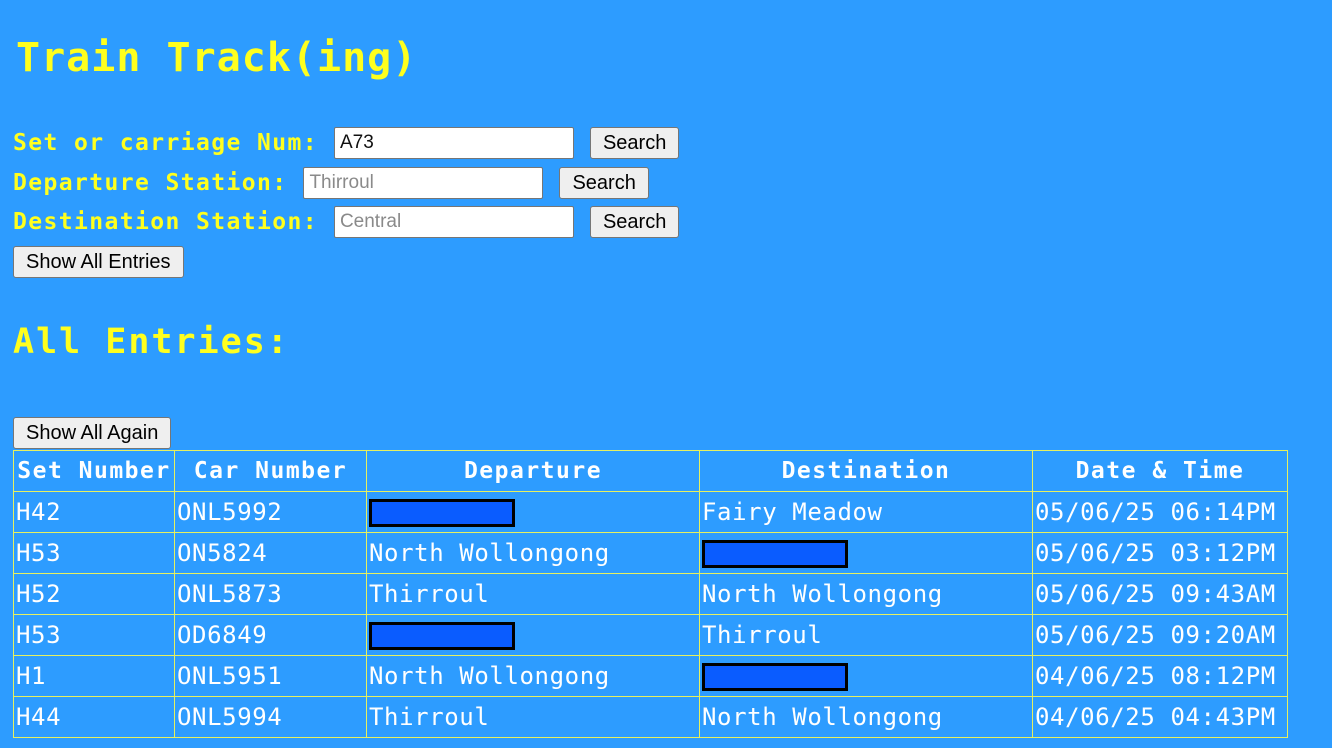 The width and height of the screenshot is (1332, 748). Describe the element at coordinates (270, 471) in the screenshot. I see `column-header-car-number: Car Number` at that location.